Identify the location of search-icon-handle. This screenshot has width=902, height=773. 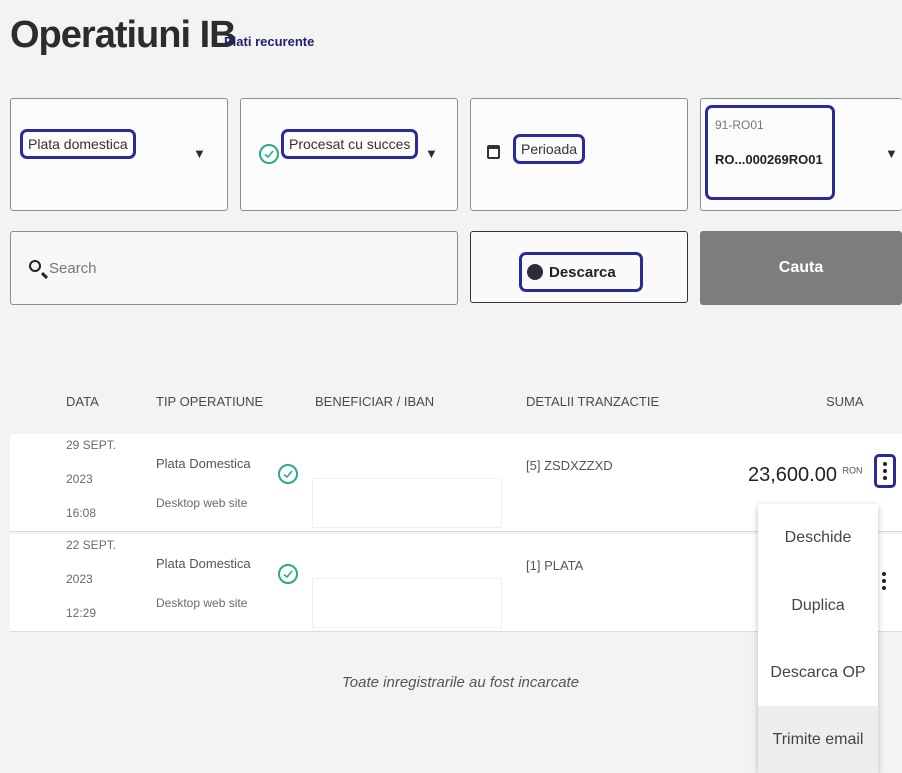
(44, 275).